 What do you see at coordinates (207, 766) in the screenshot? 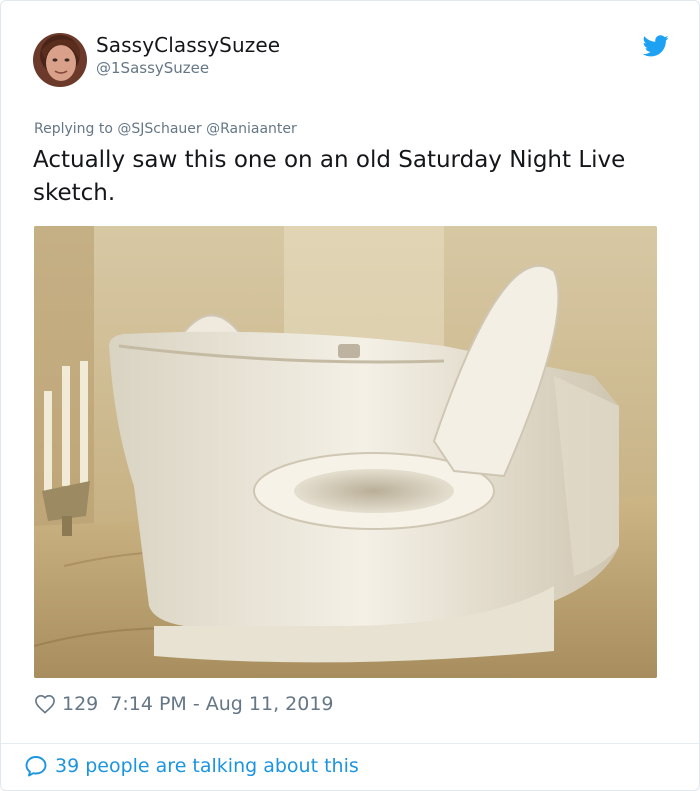
I see `talking-label: 39 people are talking about this` at bounding box center [207, 766].